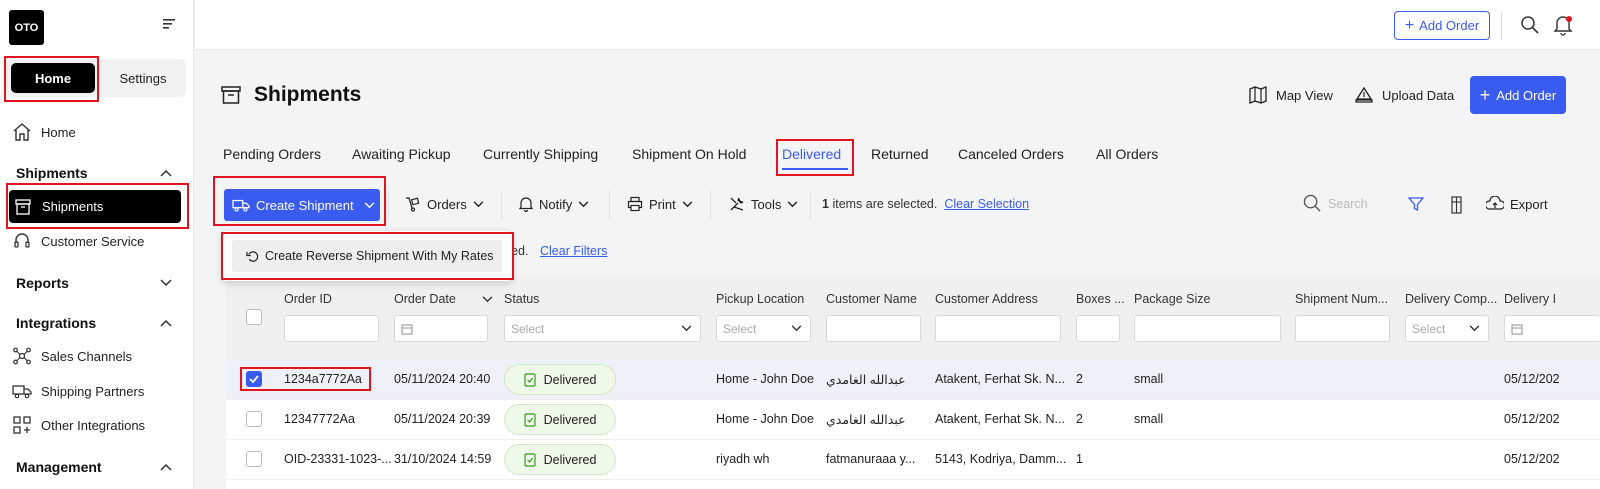 This screenshot has height=489, width=1600. I want to click on tab-all-orders: All Orders, so click(1127, 154).